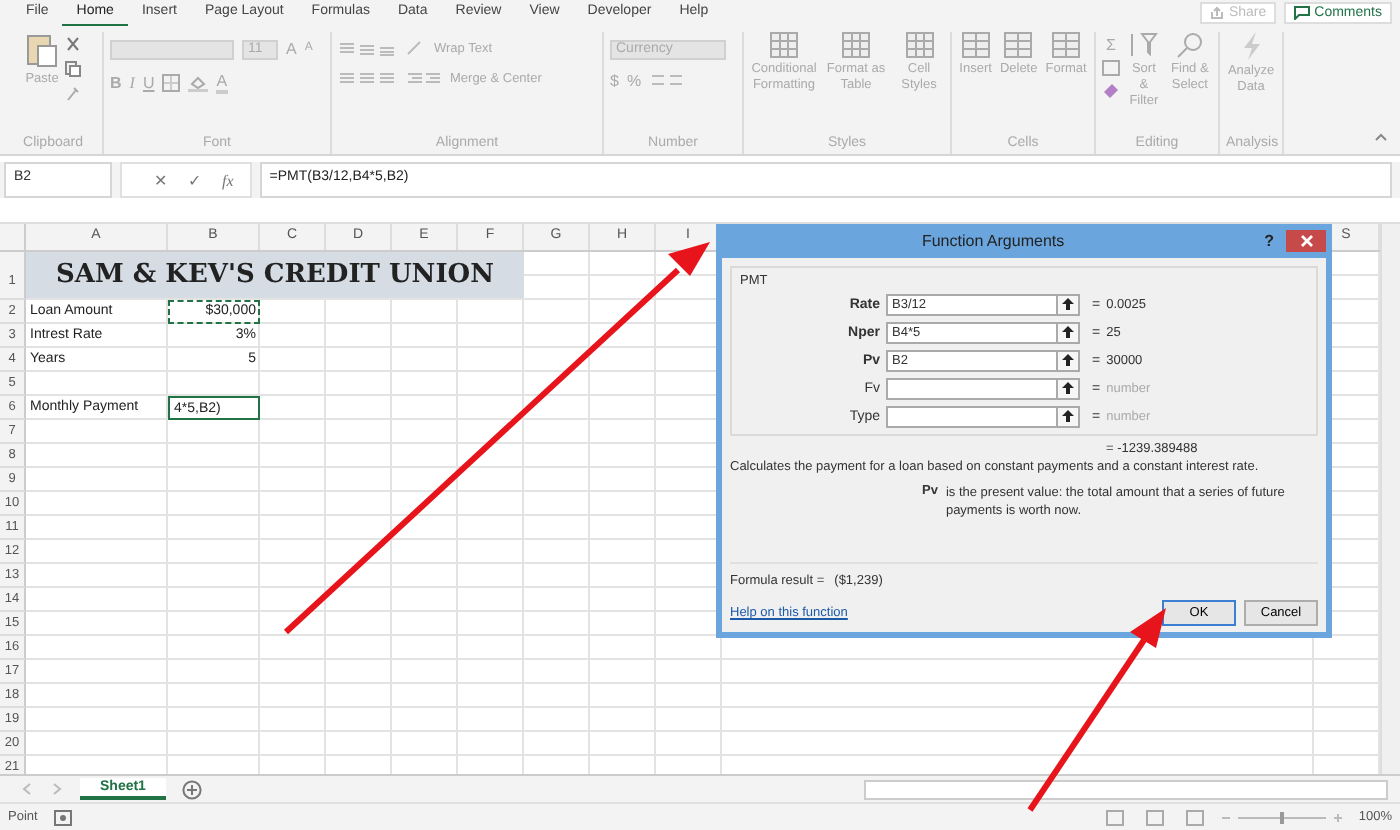 The image size is (1400, 830). I want to click on enter-button: ✓, so click(195, 180).